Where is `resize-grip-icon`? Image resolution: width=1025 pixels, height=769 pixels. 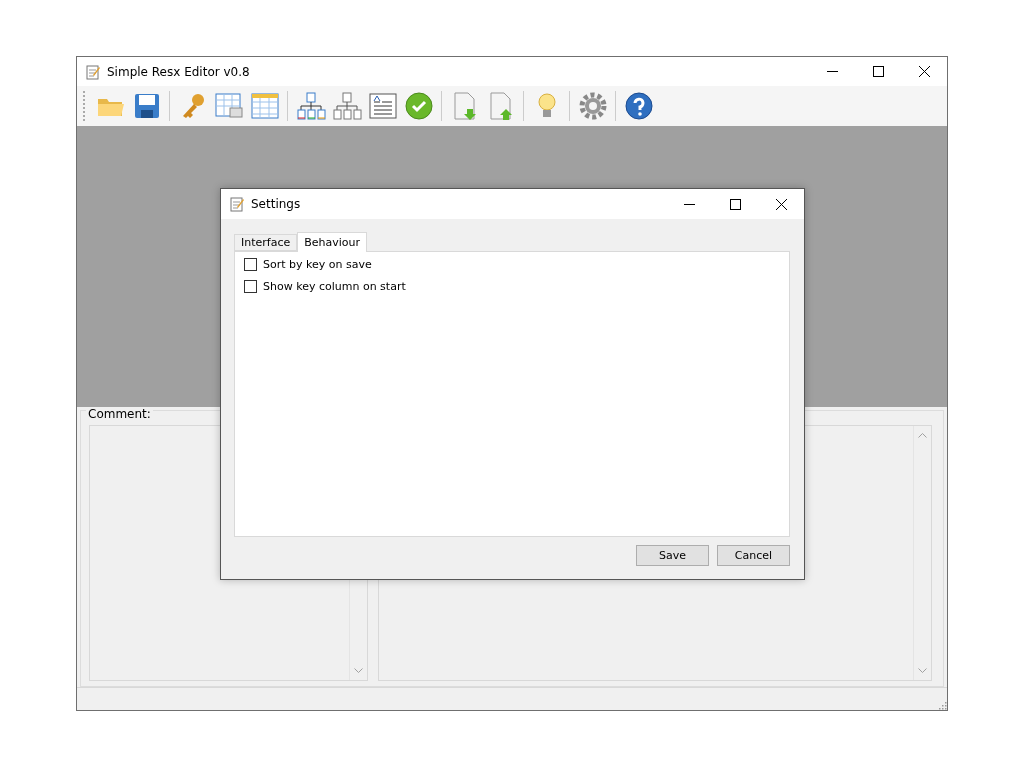 resize-grip-icon is located at coordinates (942, 705).